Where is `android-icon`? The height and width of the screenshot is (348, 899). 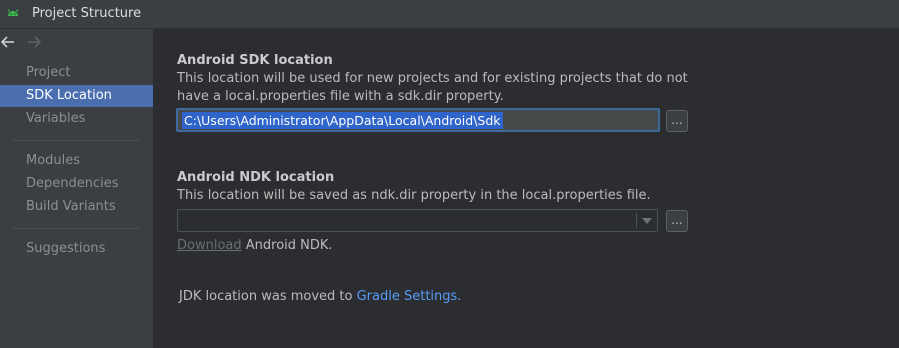 android-icon is located at coordinates (13, 12).